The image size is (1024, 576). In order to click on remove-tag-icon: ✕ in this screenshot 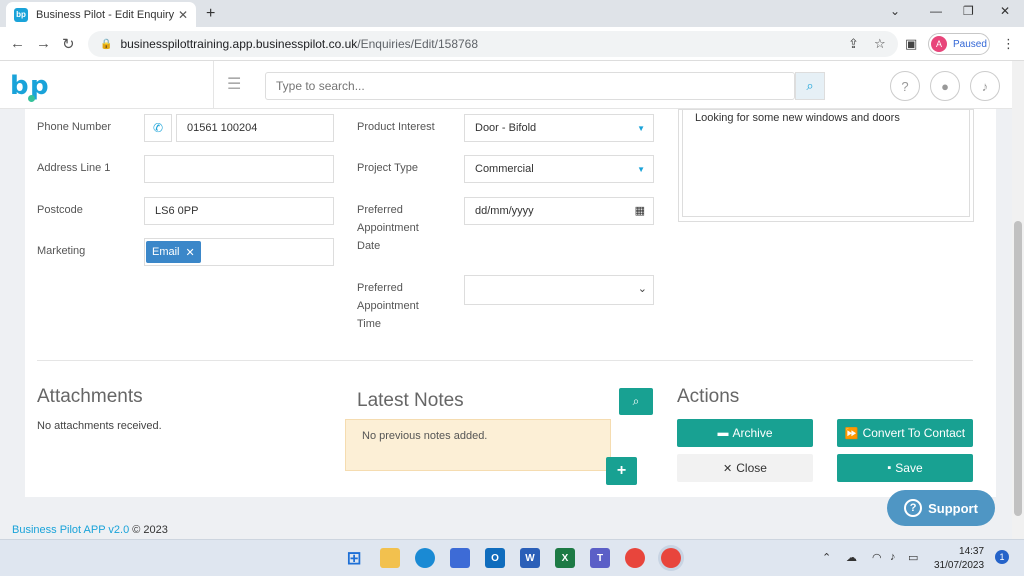, I will do `click(190, 252)`.